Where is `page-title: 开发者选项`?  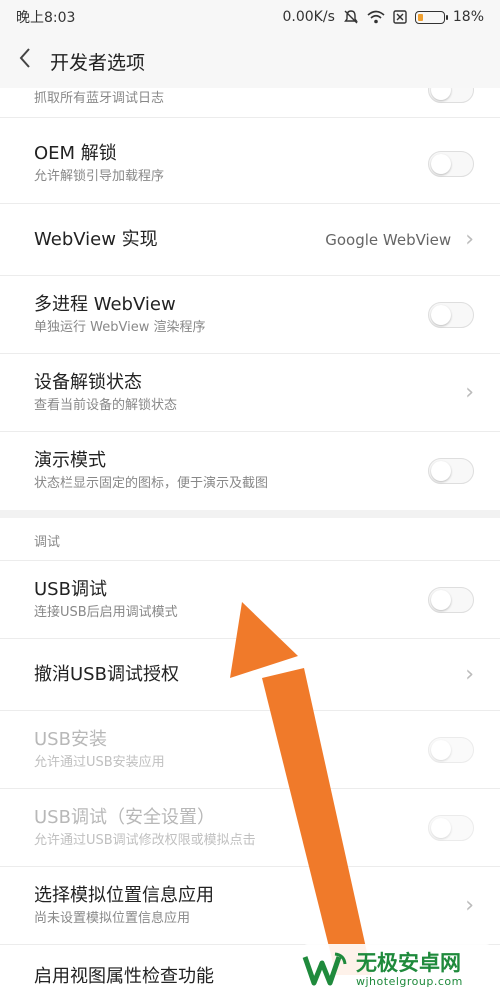 page-title: 开发者选项 is located at coordinates (98, 62).